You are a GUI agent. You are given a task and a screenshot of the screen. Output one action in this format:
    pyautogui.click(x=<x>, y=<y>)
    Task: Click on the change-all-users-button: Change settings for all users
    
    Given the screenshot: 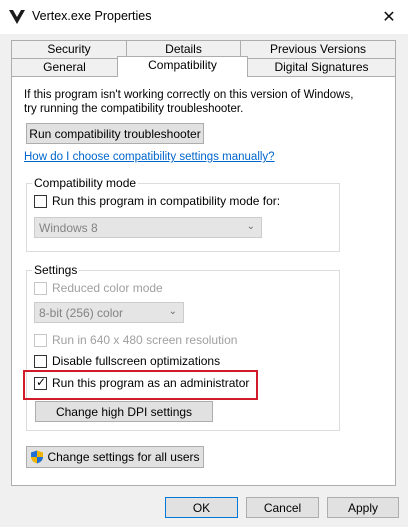 What is the action you would take?
    pyautogui.click(x=115, y=457)
    